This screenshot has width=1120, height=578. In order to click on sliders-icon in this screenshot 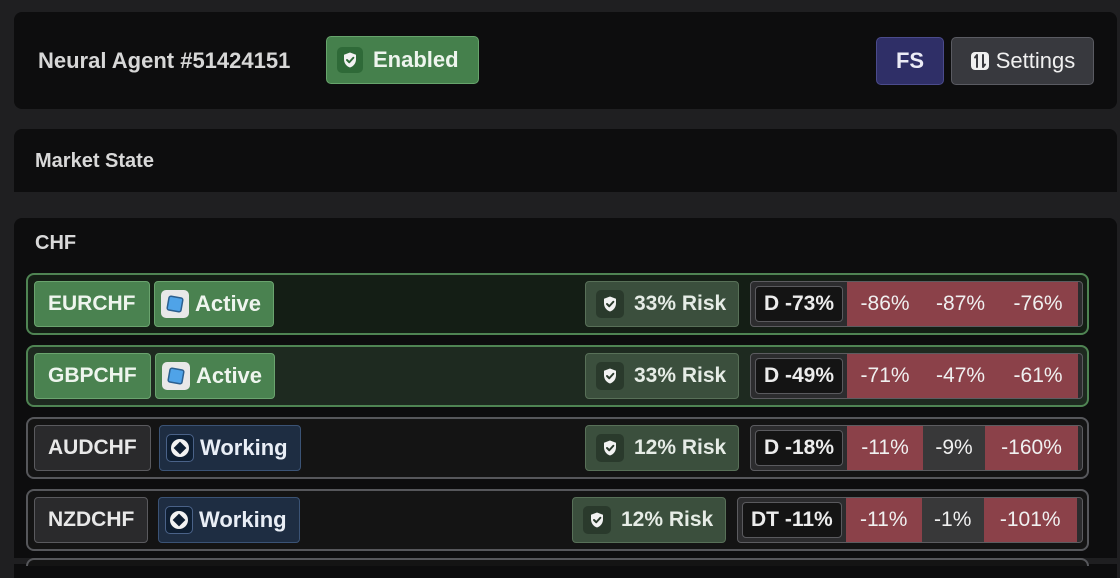, I will do `click(980, 61)`.